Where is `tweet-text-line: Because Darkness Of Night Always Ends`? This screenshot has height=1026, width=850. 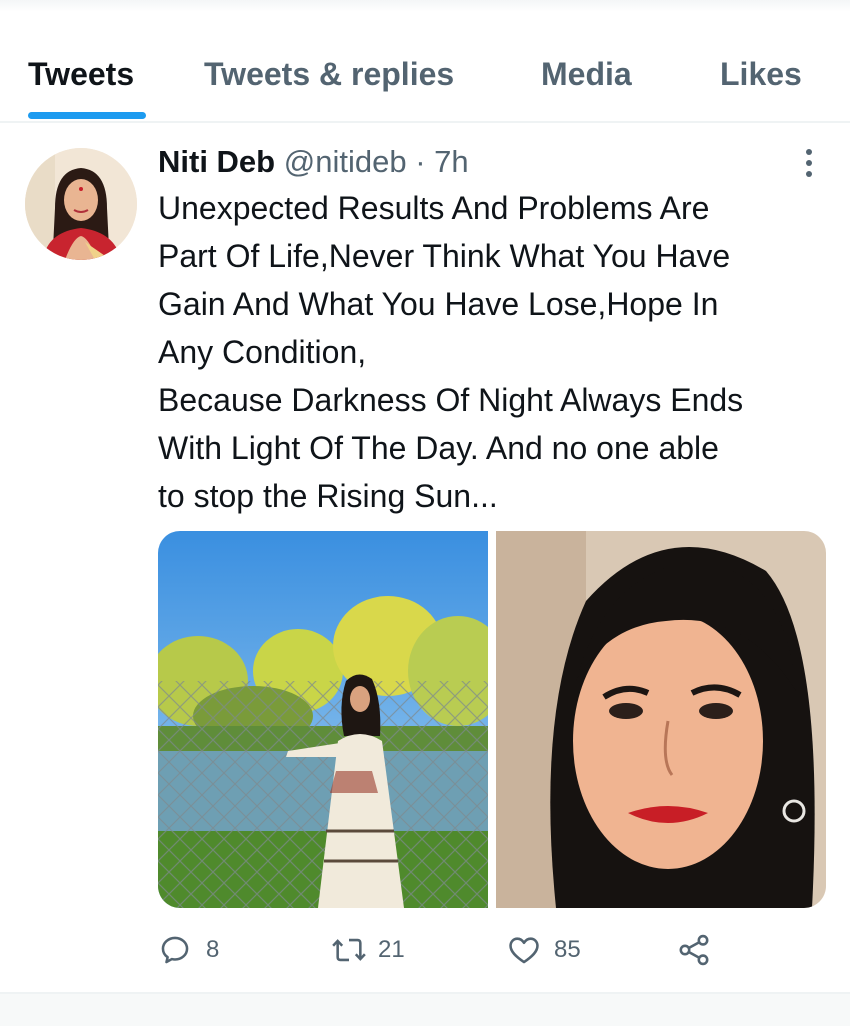 tweet-text-line: Because Darkness Of Night Always Ends is located at coordinates (451, 400).